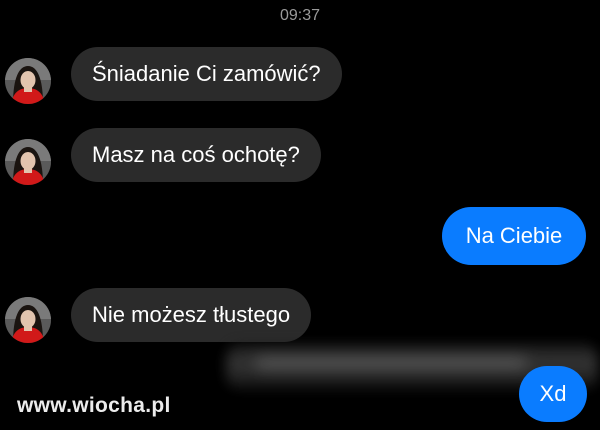 This screenshot has height=430, width=600. I want to click on incoming-message-bubble: Śniadanie Ci zamówić?, so click(206, 74).